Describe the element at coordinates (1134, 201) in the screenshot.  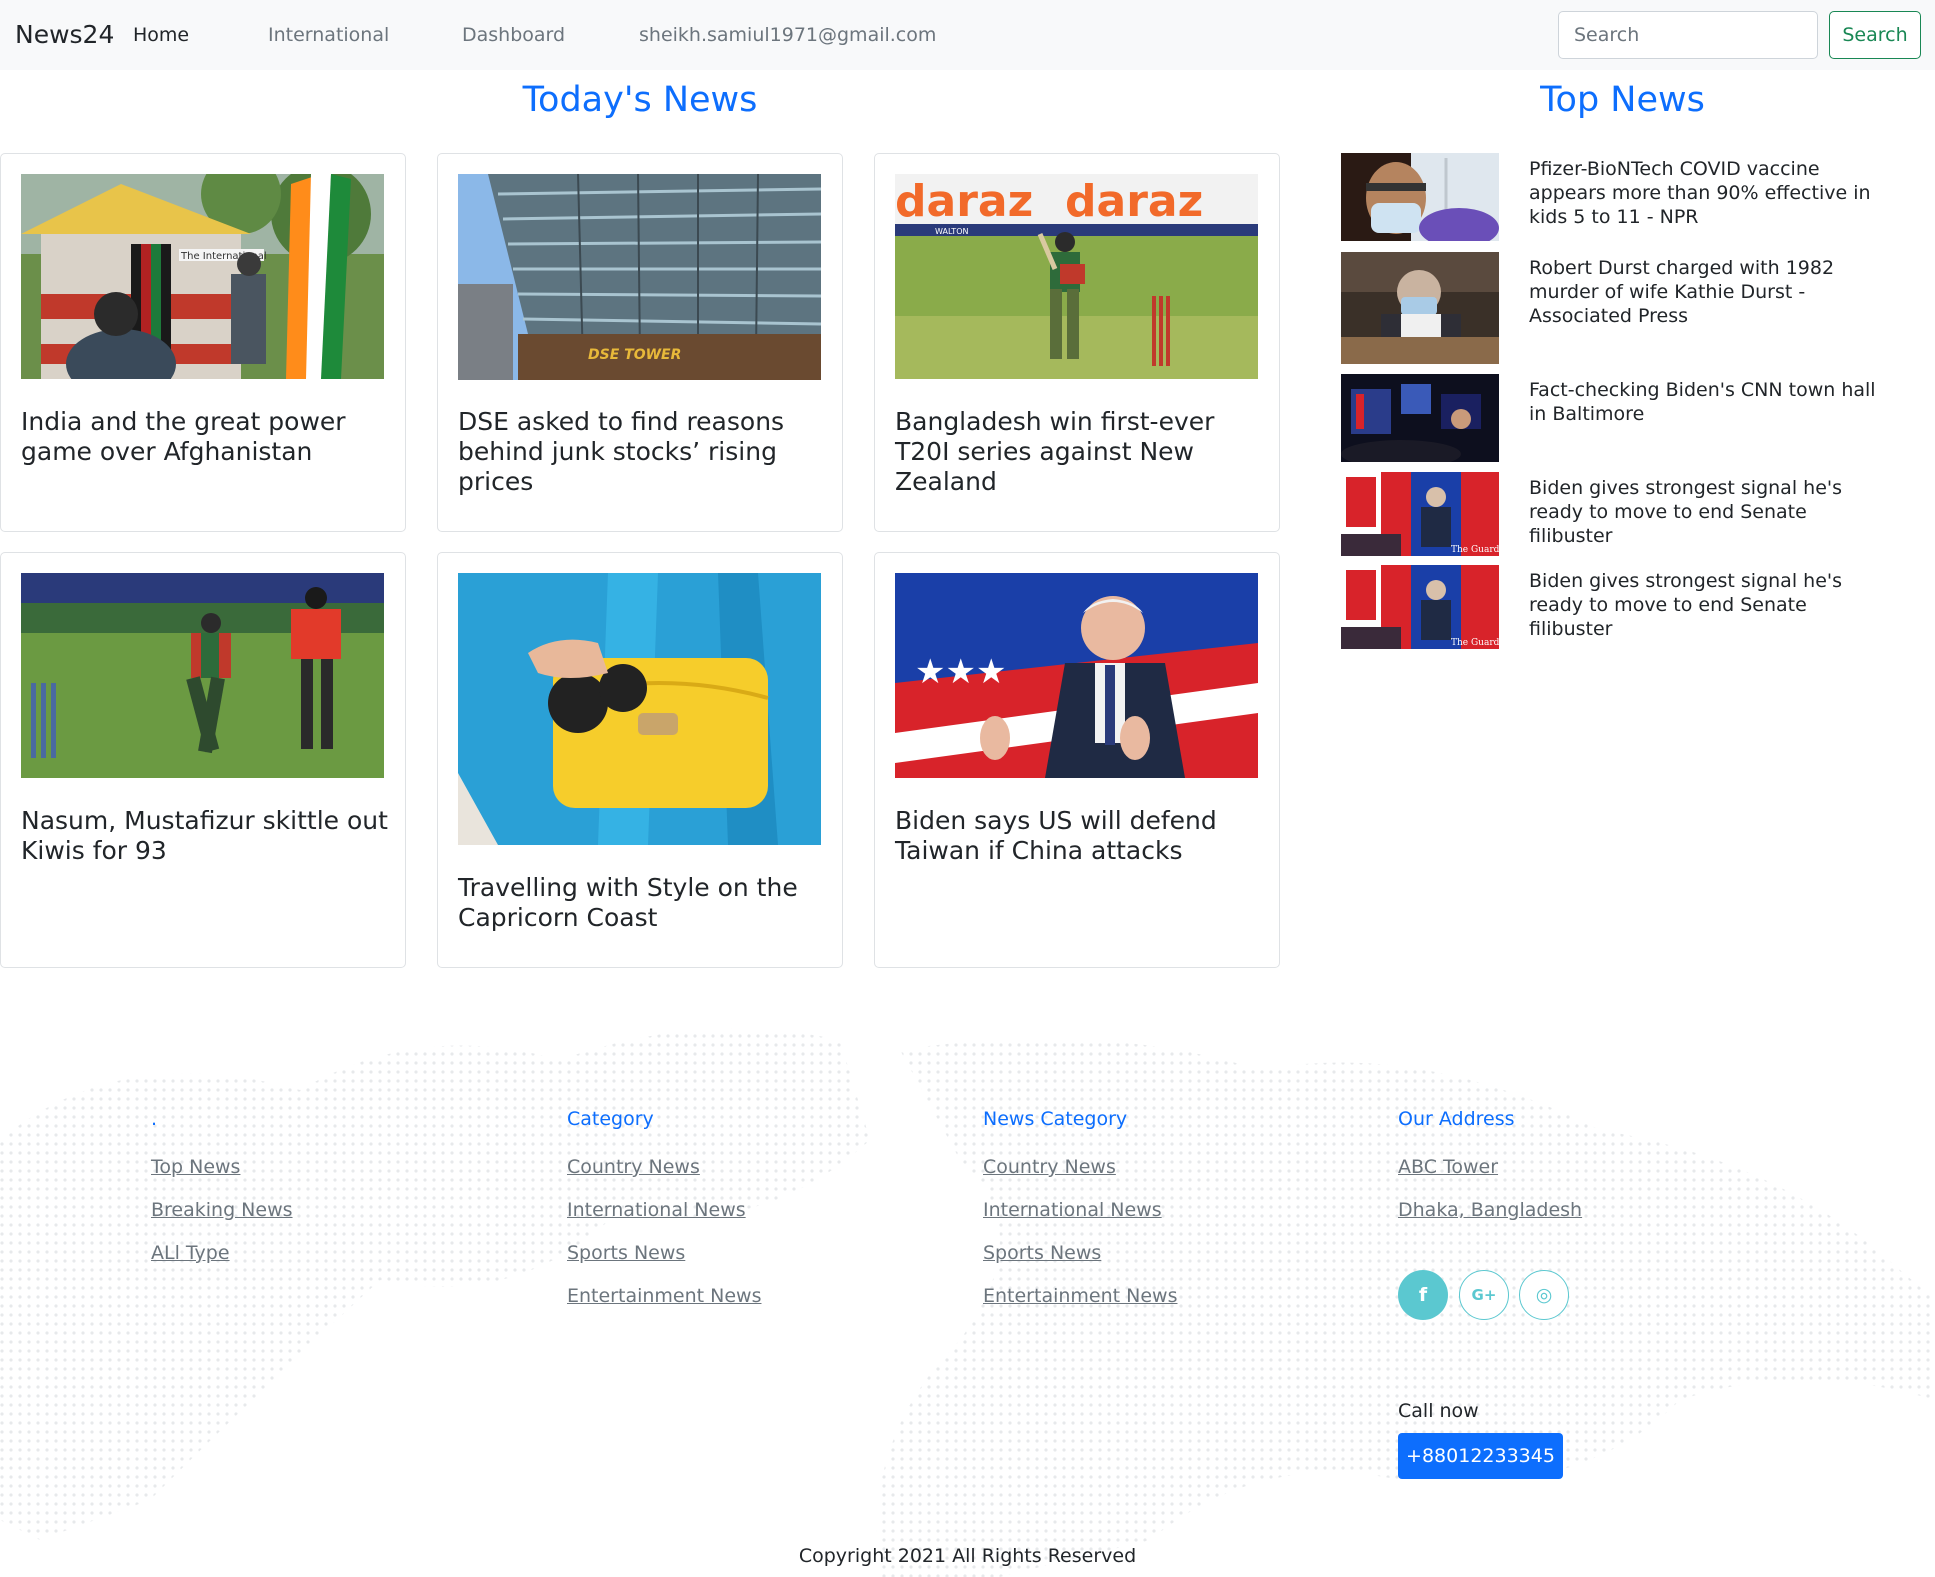
I see `daraz-logo-text-2: daraz` at that location.